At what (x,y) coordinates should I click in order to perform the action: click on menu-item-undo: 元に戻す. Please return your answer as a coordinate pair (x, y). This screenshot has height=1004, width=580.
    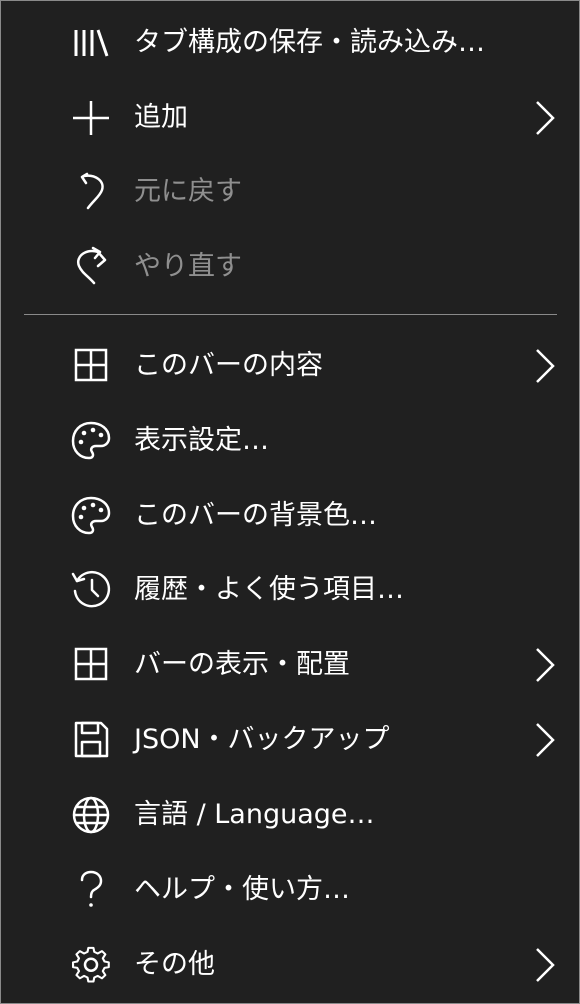
    Looking at the image, I should click on (290, 192).